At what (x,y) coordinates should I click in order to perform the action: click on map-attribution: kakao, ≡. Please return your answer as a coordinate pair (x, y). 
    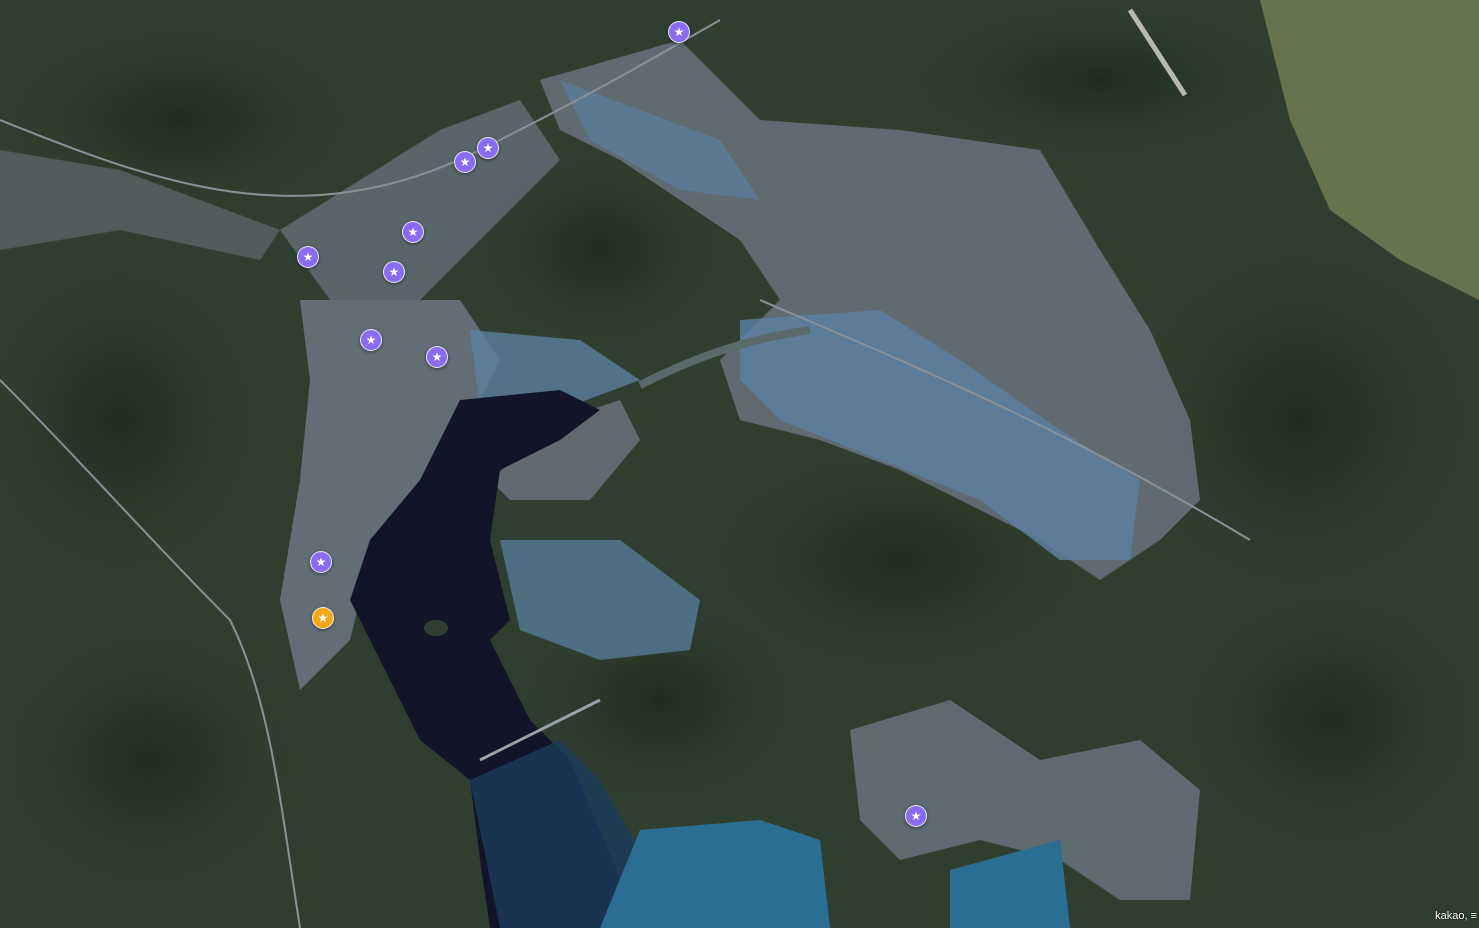
    Looking at the image, I should click on (1456, 916).